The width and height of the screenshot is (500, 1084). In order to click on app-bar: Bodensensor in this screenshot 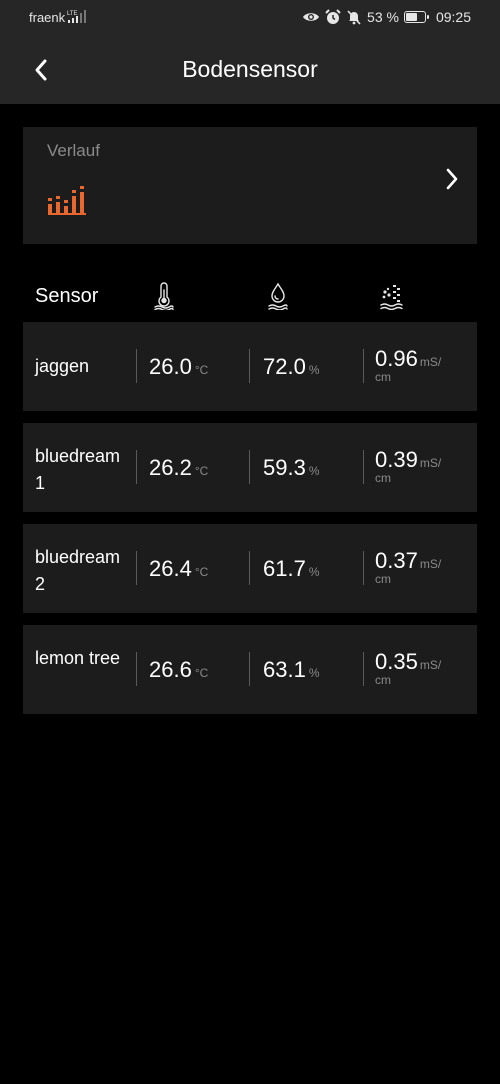, I will do `click(250, 69)`.